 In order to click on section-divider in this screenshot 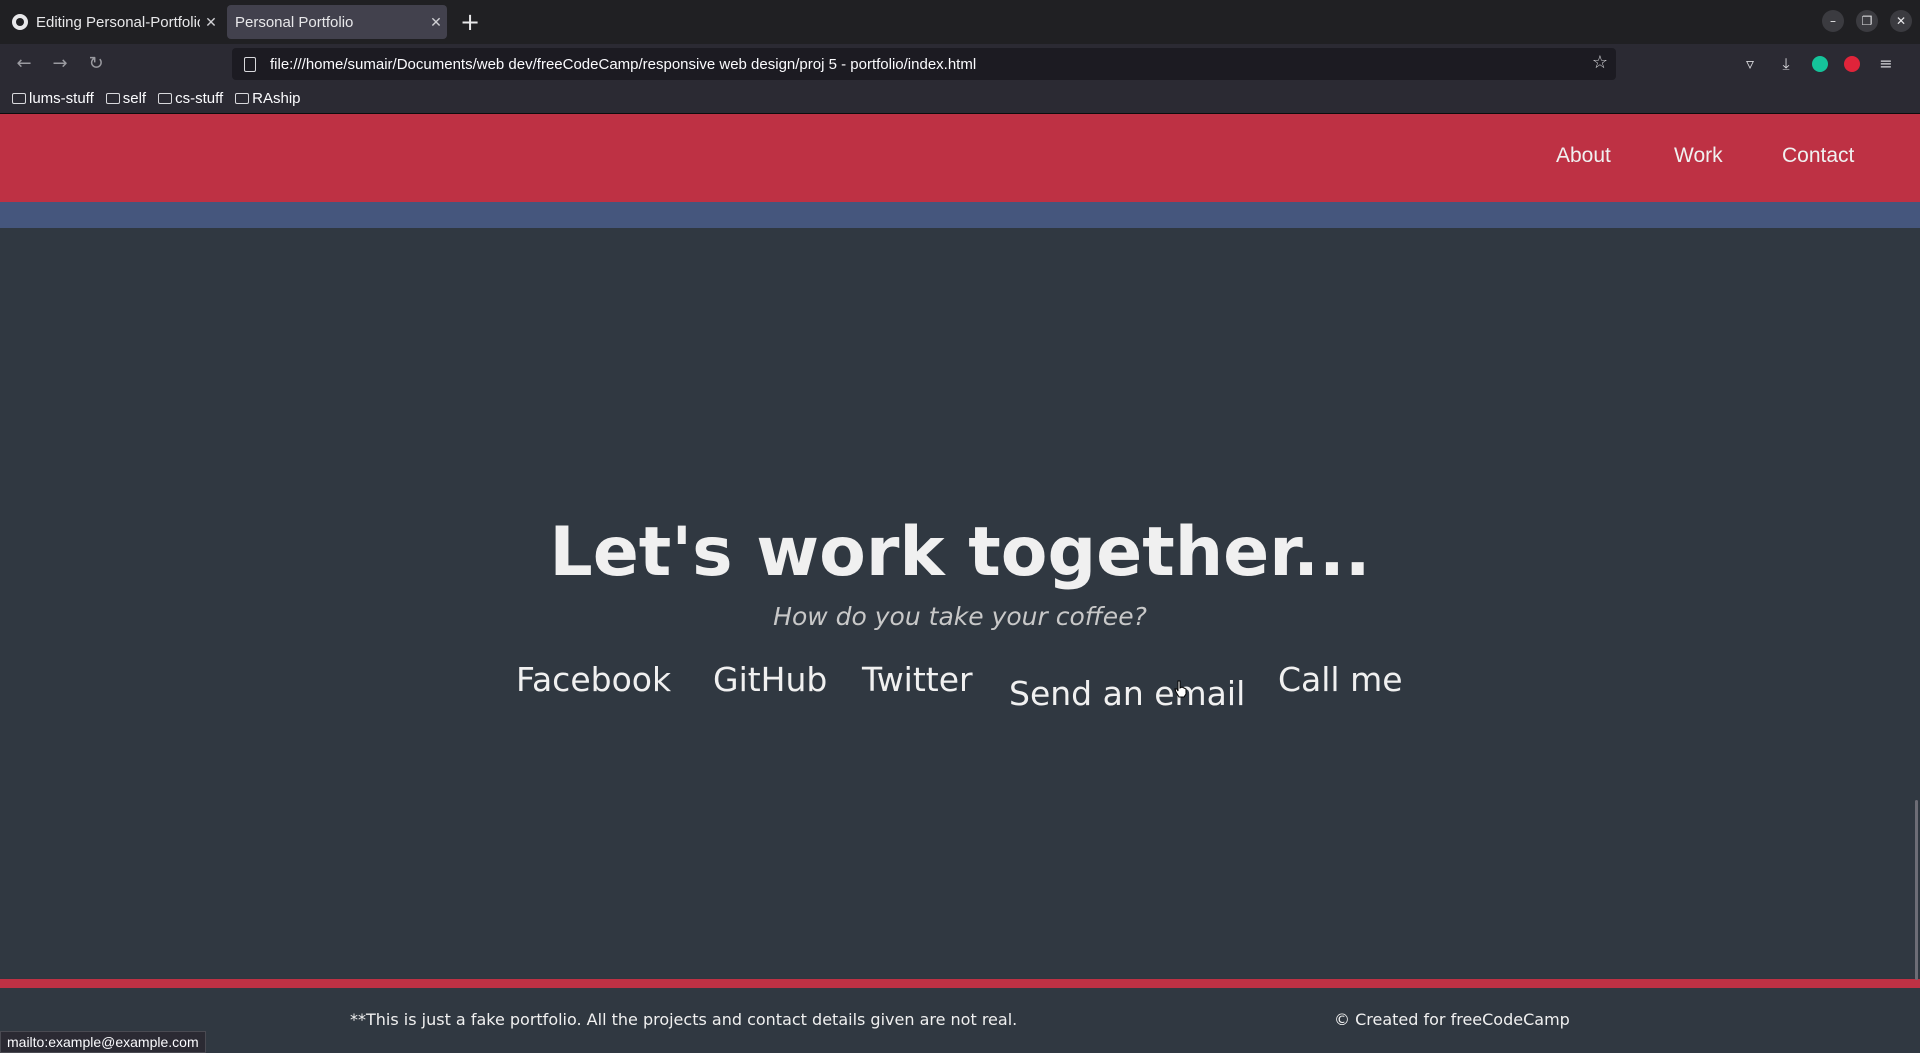, I will do `click(960, 215)`.